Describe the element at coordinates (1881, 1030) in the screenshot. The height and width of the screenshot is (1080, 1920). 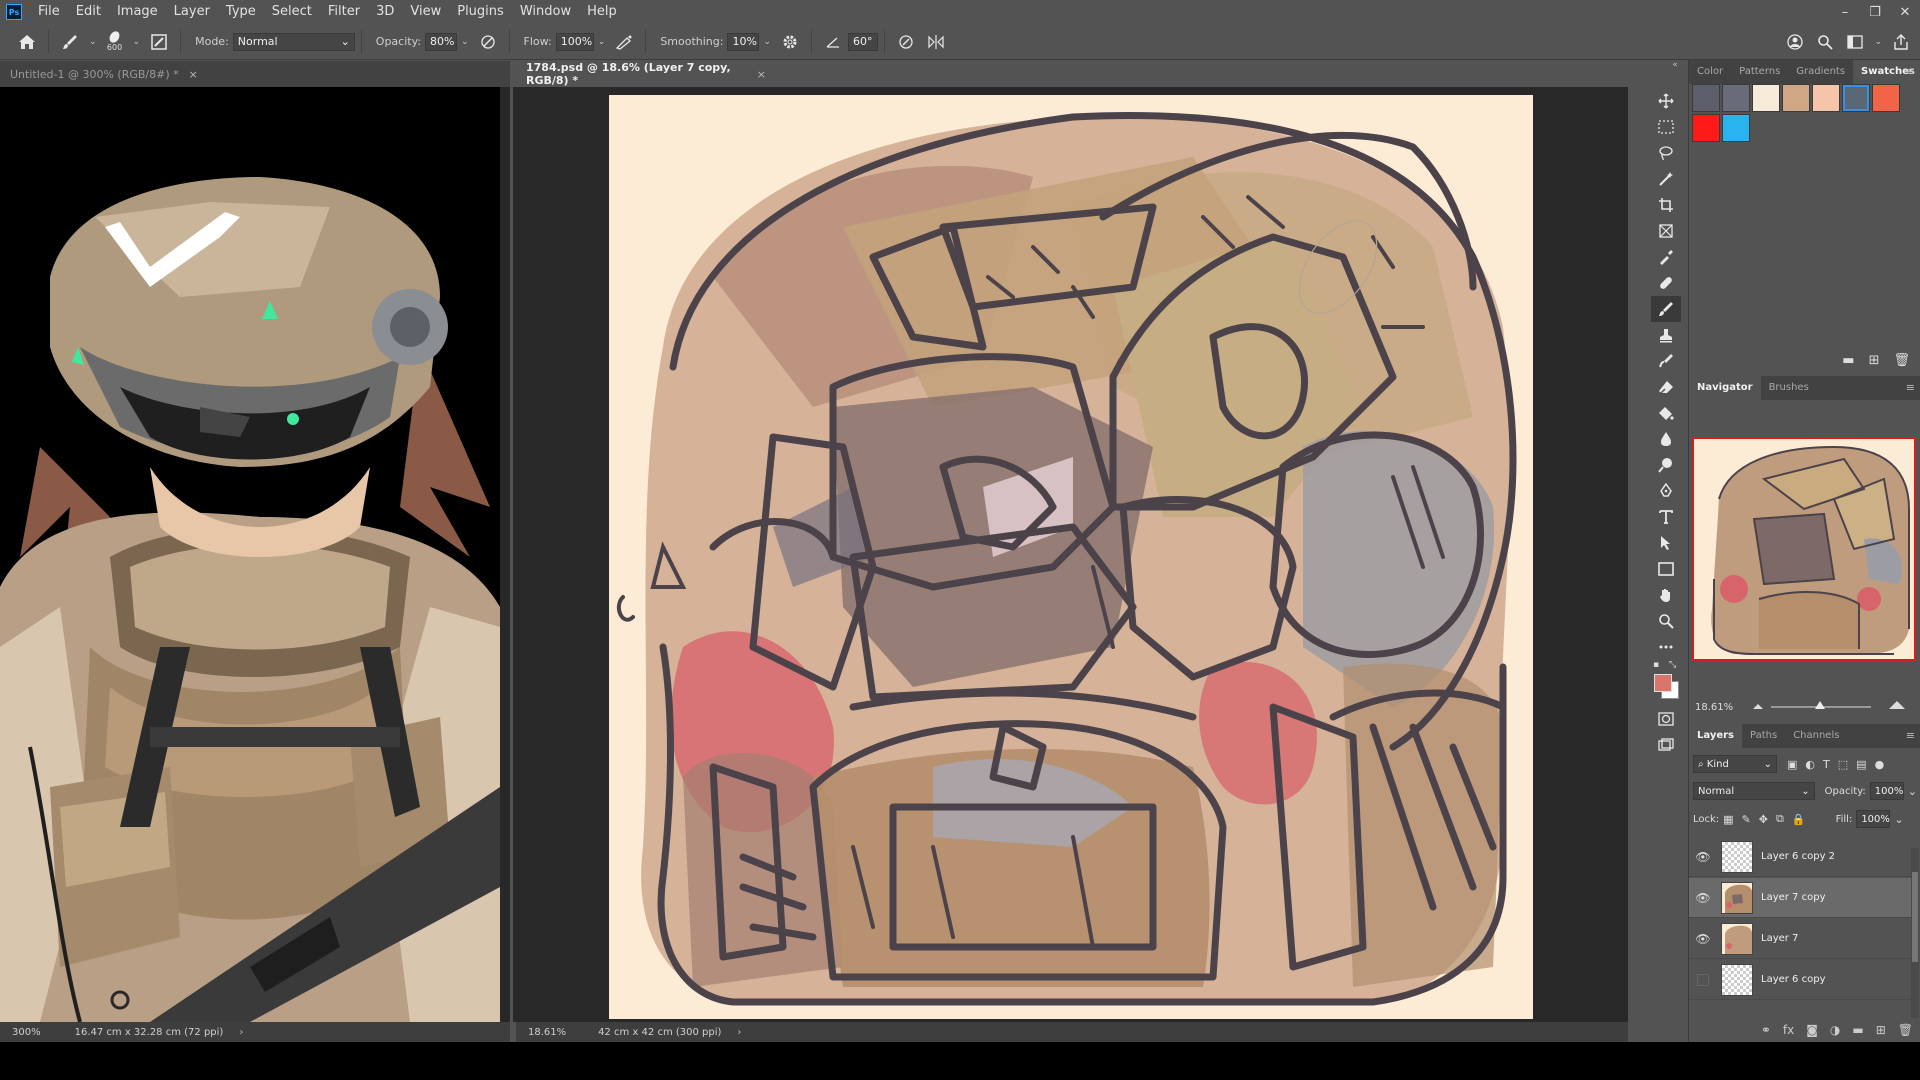
I see `new-layer-icon: ⊞` at that location.